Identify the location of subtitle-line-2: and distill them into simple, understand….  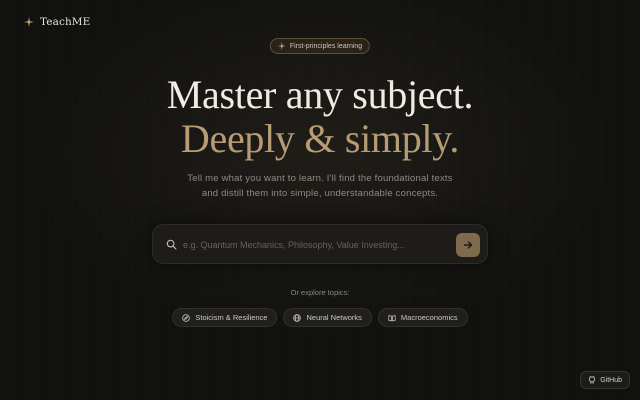
(320, 193).